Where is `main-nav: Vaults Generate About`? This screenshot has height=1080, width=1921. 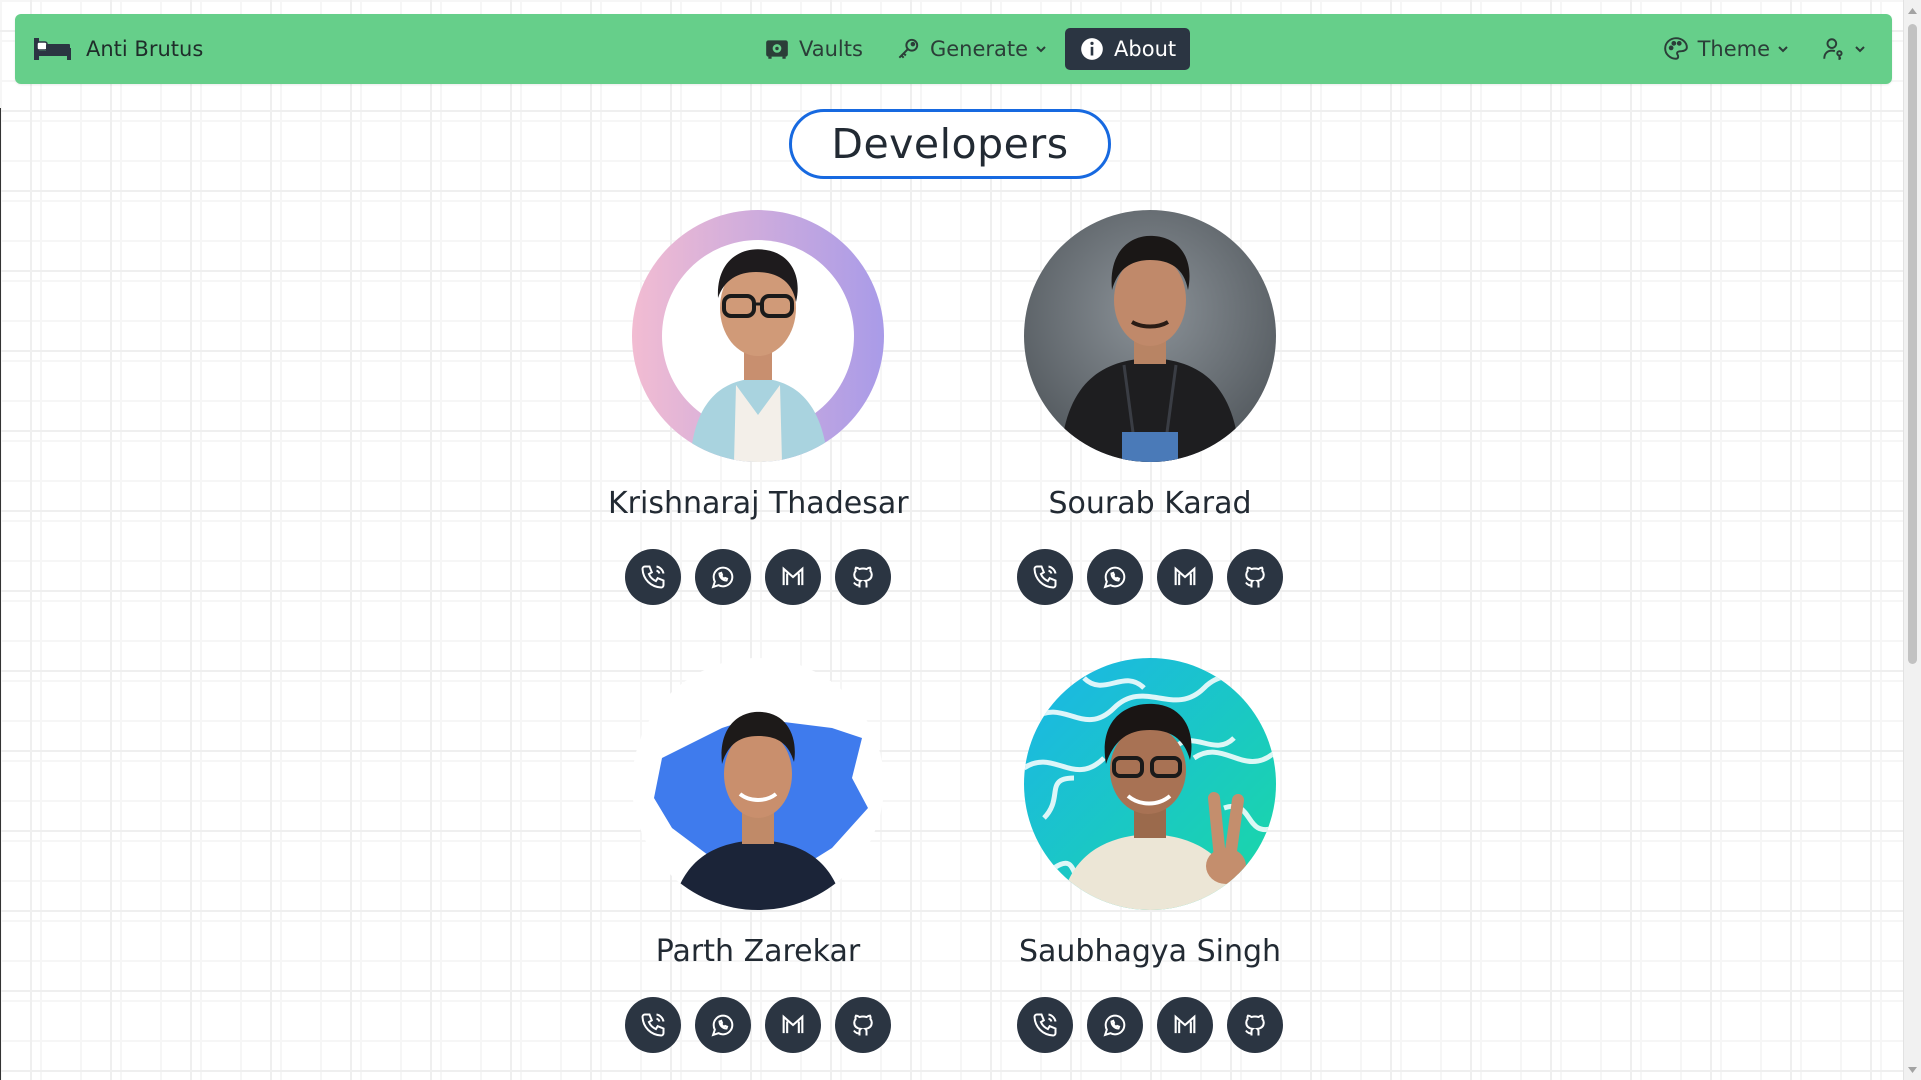 main-nav: Vaults Generate About is located at coordinates (970, 49).